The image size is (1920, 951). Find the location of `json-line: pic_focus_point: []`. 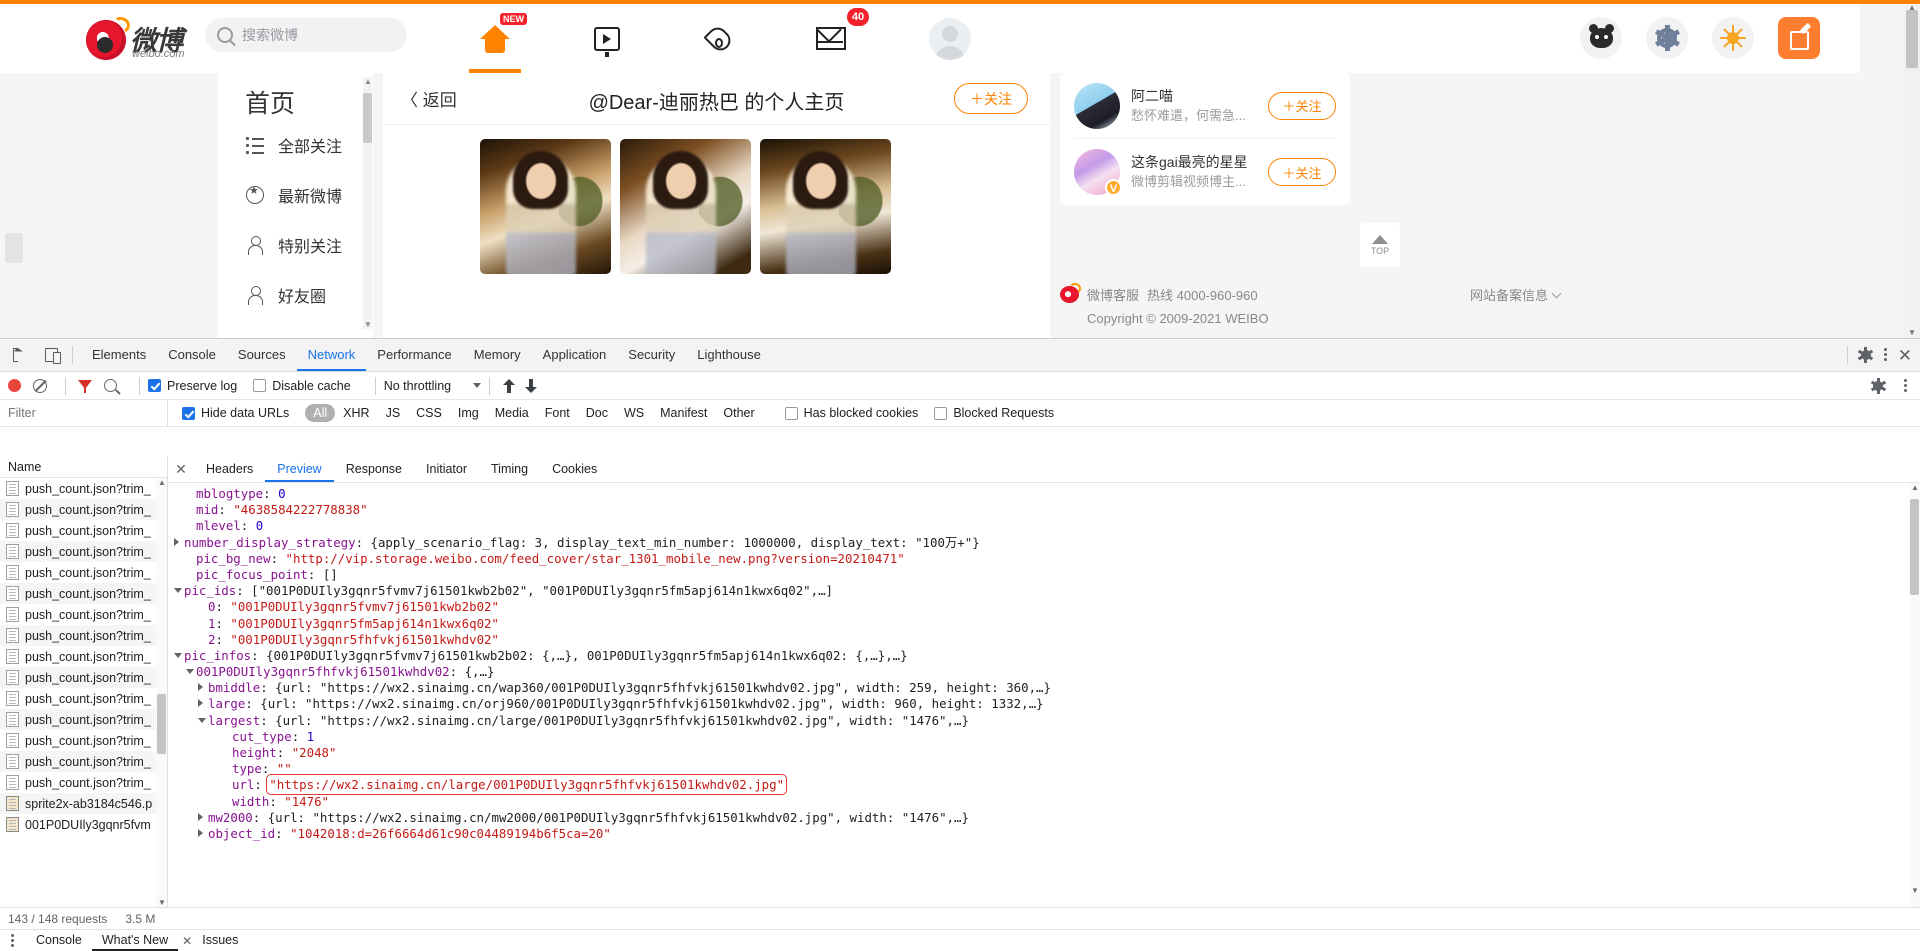

json-line: pic_focus_point: [] is located at coordinates (1044, 575).